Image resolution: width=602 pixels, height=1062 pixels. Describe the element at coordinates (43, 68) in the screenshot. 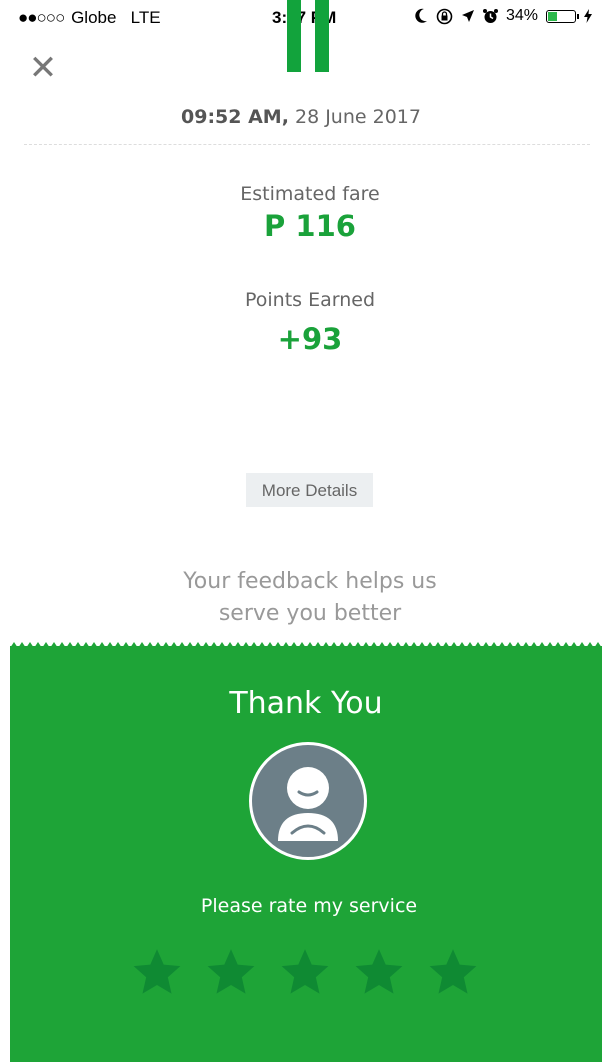

I see `close-icon: ✕` at that location.